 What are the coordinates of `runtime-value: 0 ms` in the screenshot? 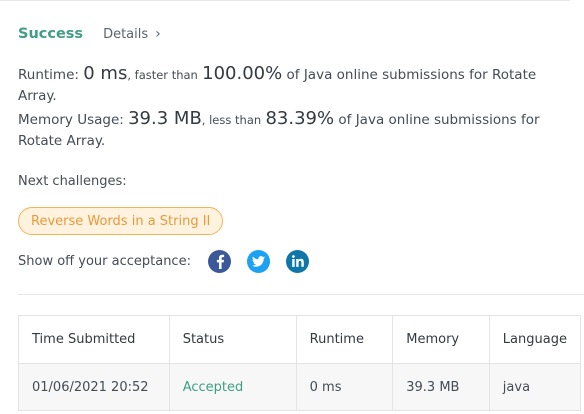 It's located at (105, 73).